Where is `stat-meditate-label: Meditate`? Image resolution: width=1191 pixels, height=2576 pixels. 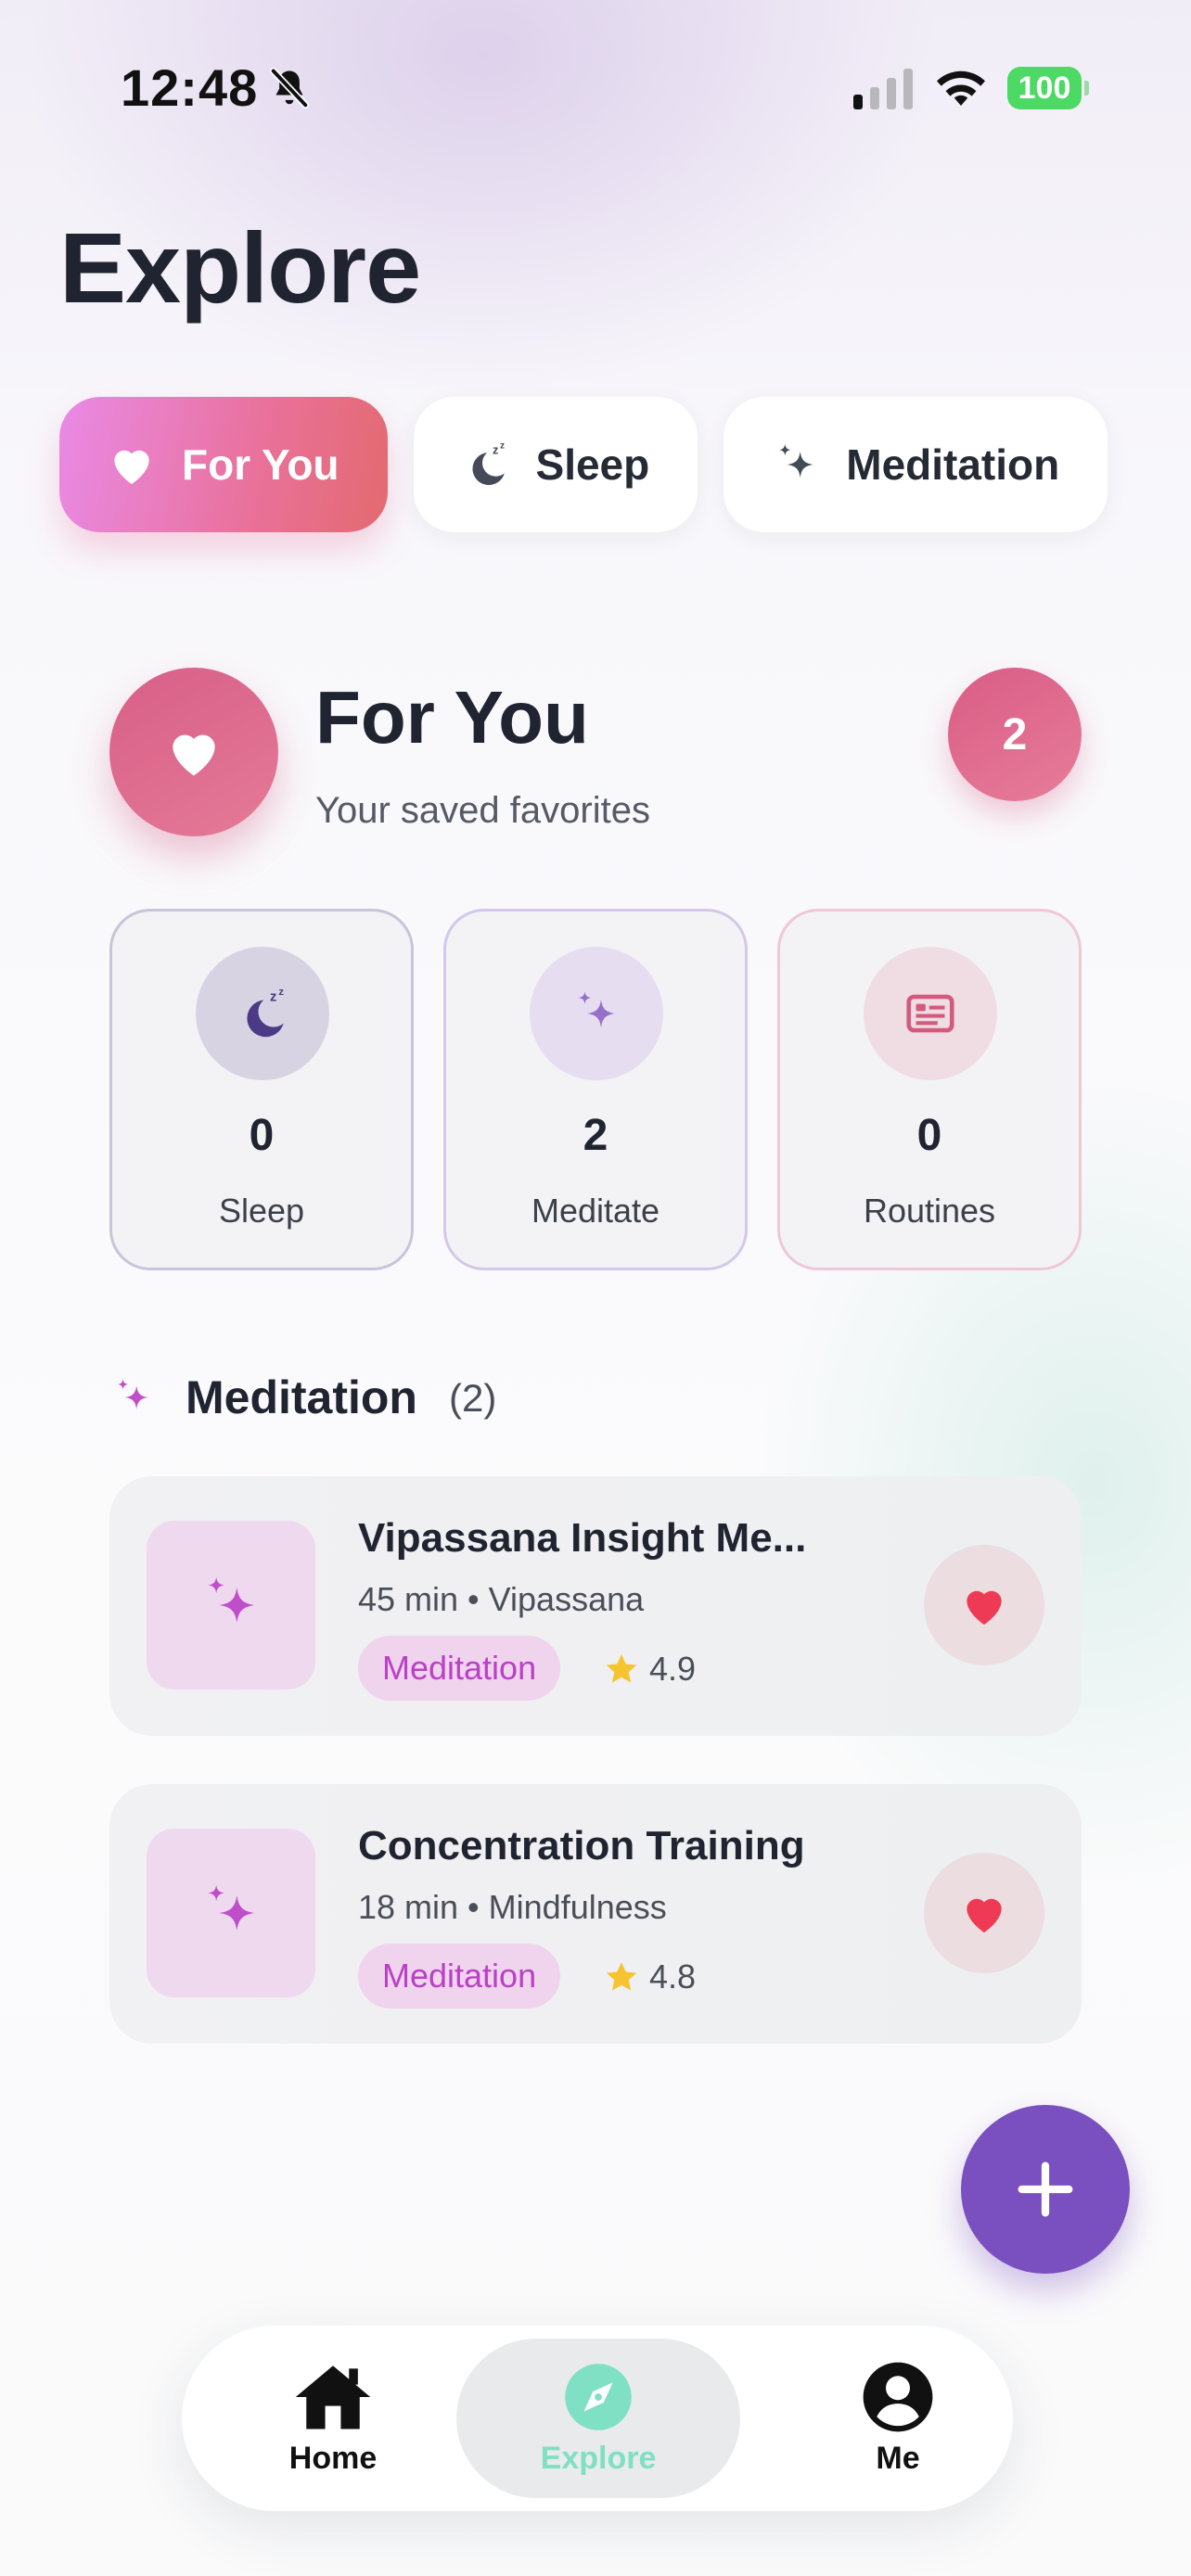
stat-meditate-label: Meditate is located at coordinates (595, 1211).